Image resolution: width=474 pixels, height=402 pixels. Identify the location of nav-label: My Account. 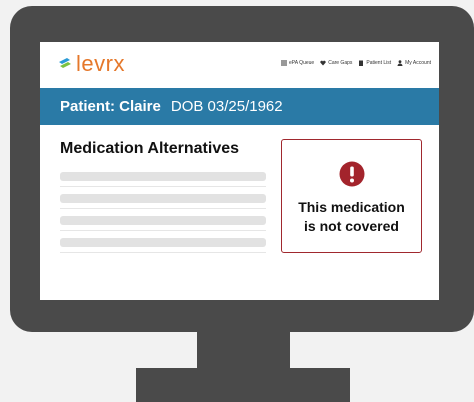
(418, 63).